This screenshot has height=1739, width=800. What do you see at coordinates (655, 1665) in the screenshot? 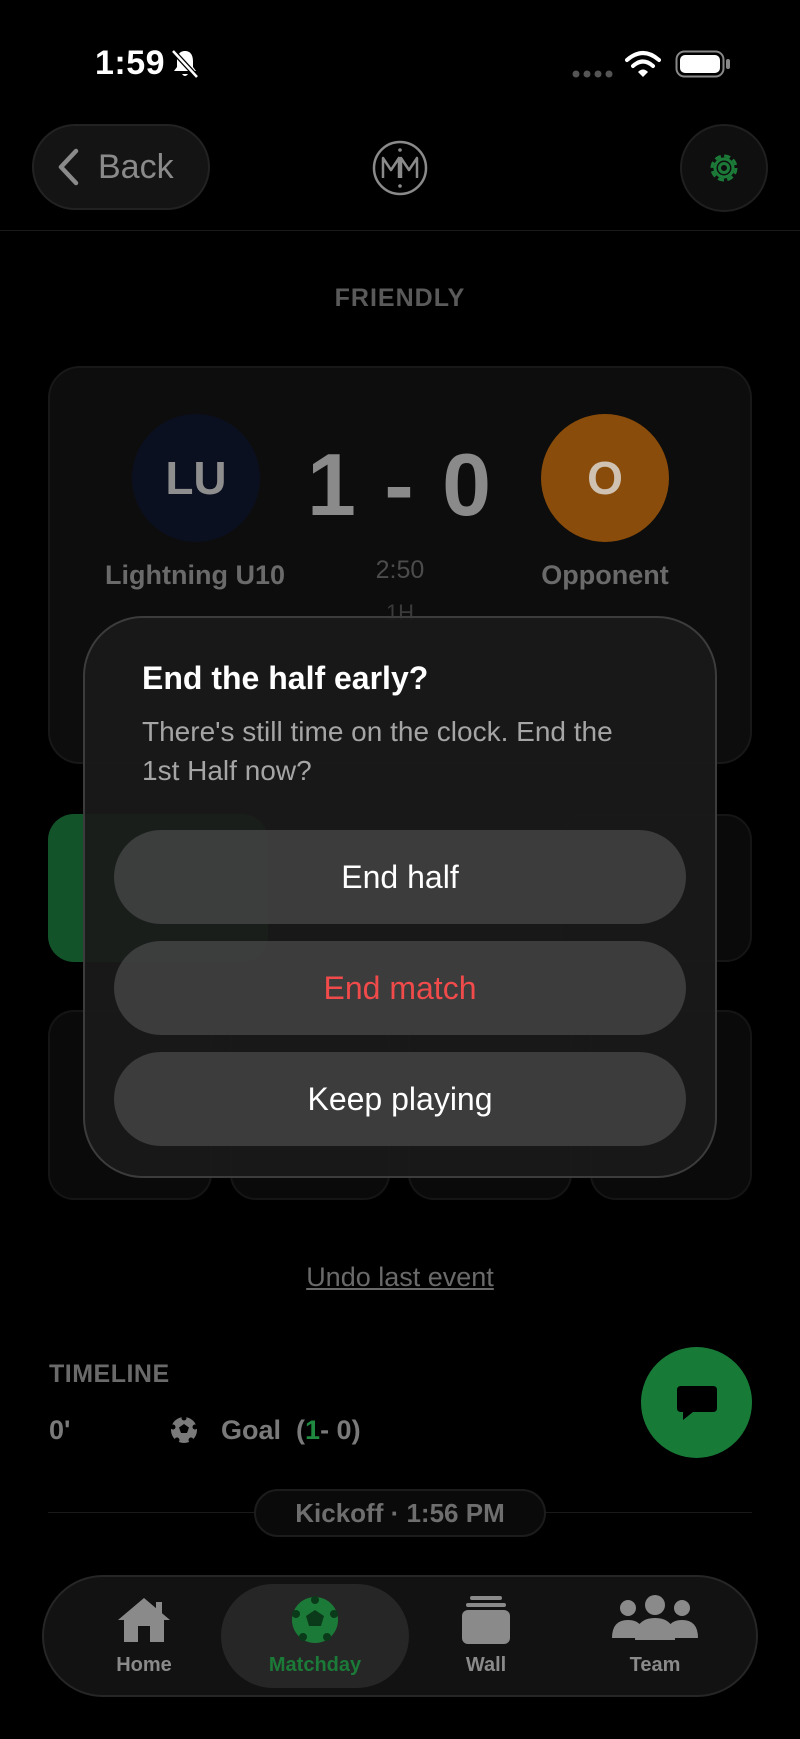
I see `tab-label: Team` at bounding box center [655, 1665].